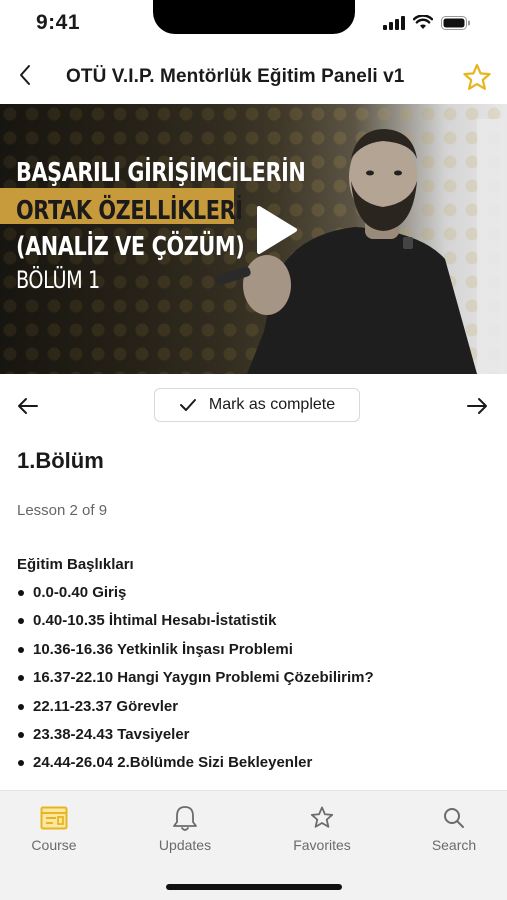 This screenshot has width=507, height=900. What do you see at coordinates (235, 76) in the screenshot?
I see `page-title: OTÜ V.I.P. Mentörlük Eğitim Paneli v1` at bounding box center [235, 76].